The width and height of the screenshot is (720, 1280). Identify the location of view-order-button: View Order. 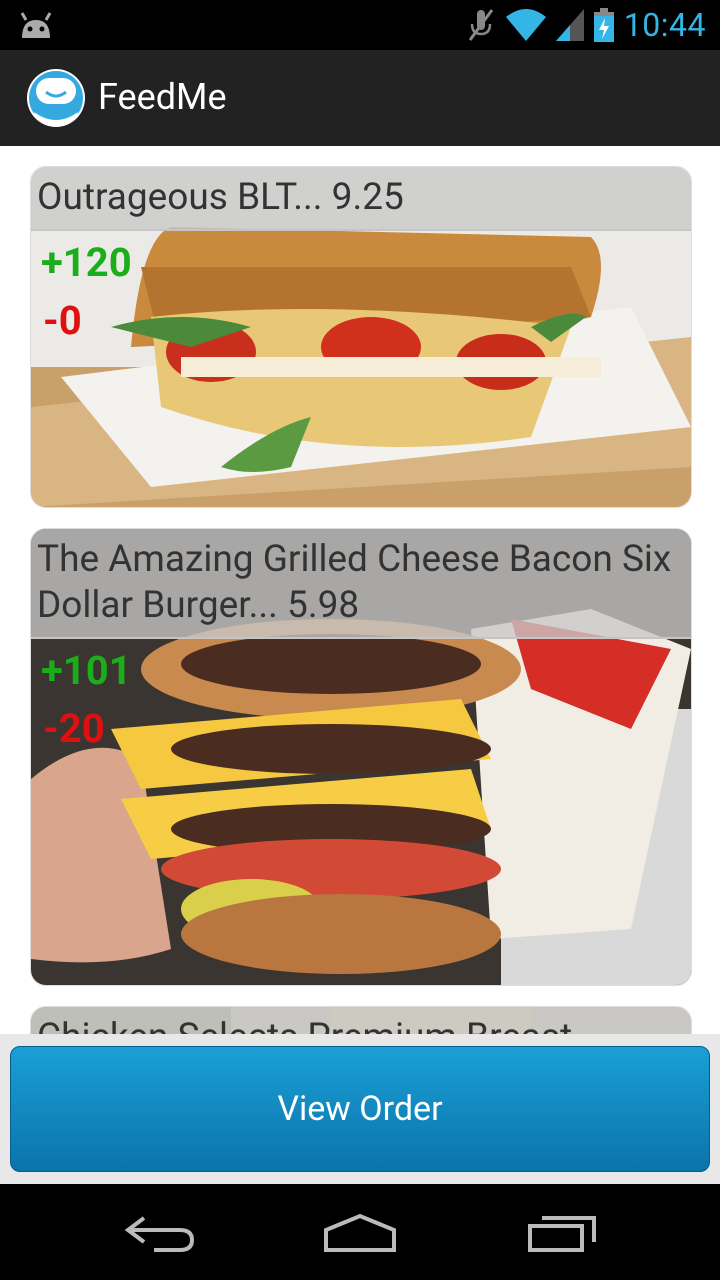
(360, 1109).